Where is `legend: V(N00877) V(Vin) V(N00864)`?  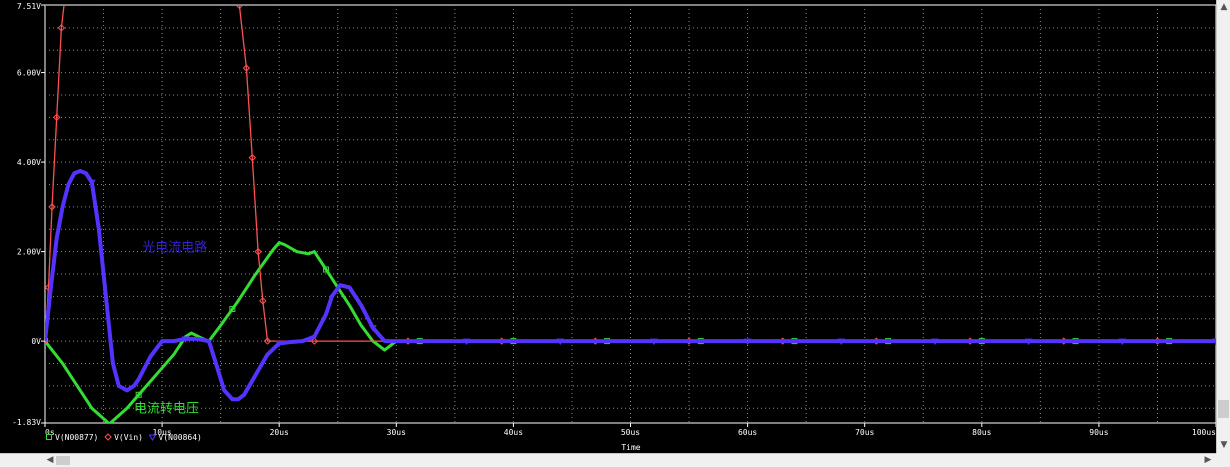
legend: V(N00877) V(Vin) V(N00864) is located at coordinates (124, 437).